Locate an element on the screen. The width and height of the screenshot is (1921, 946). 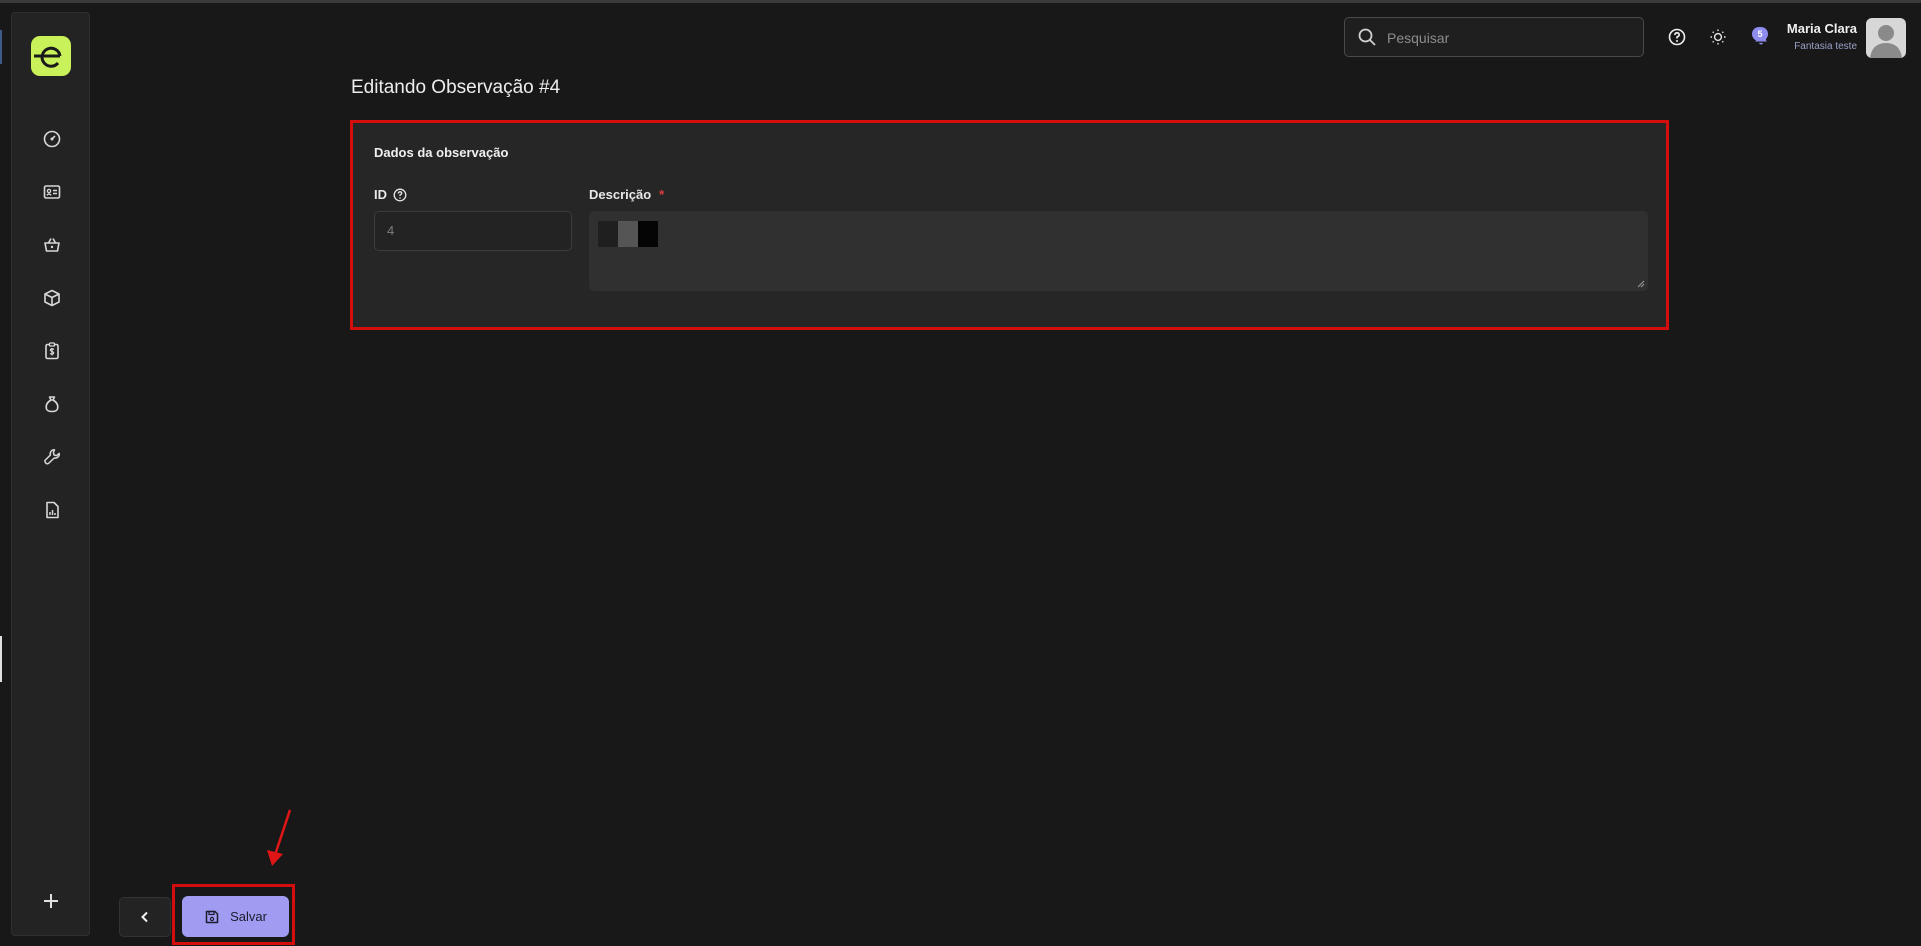
search-box is located at coordinates (1494, 37).